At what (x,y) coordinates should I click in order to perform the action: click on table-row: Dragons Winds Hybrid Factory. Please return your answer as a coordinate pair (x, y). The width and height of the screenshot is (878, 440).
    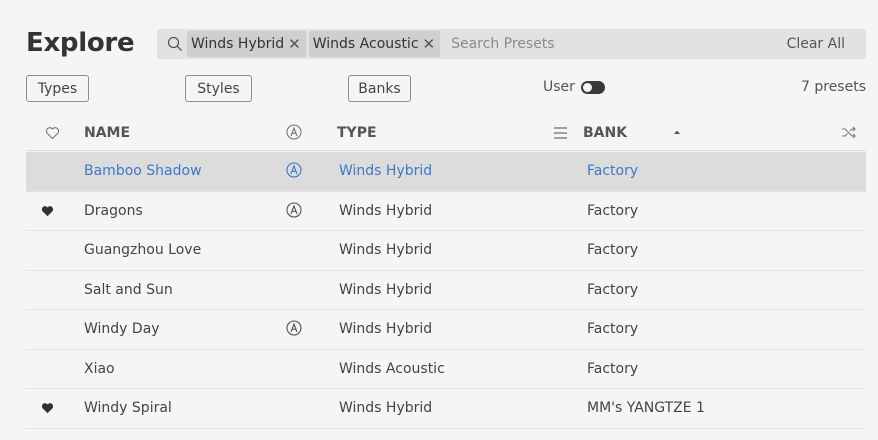
    Looking at the image, I should click on (446, 211).